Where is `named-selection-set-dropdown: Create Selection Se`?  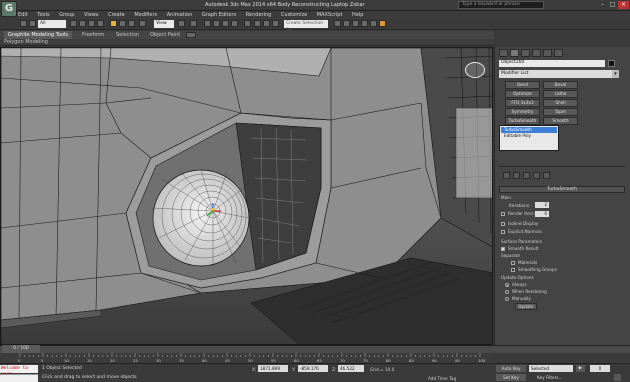 named-selection-set-dropdown: Create Selection Se is located at coordinates (306, 26).